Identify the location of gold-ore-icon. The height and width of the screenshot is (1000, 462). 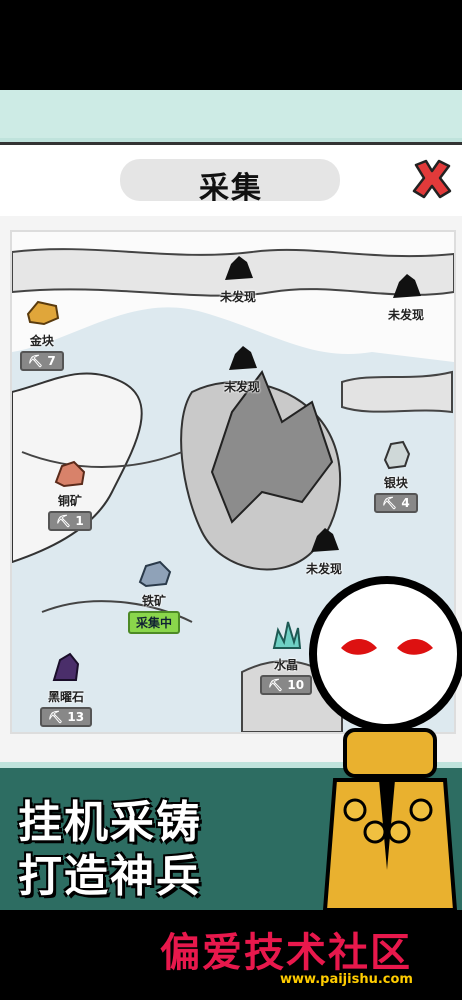
(43, 313).